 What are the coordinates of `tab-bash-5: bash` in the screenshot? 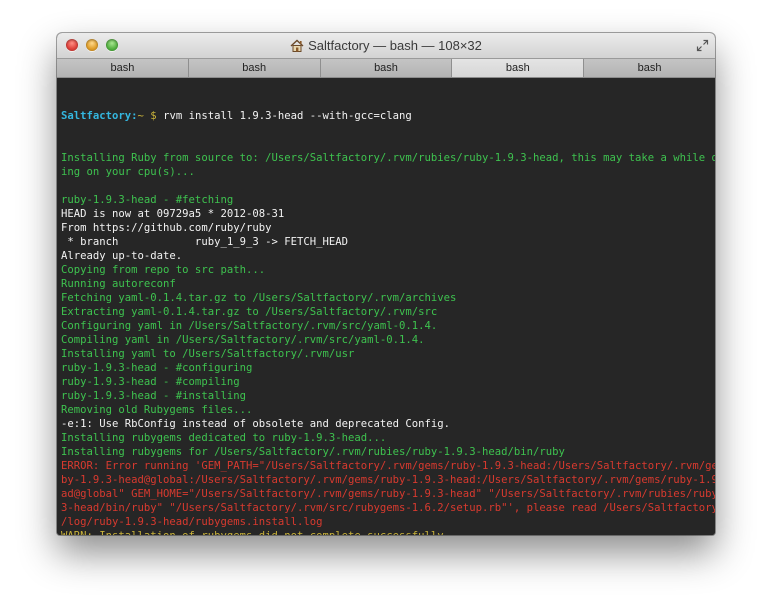 It's located at (649, 68).